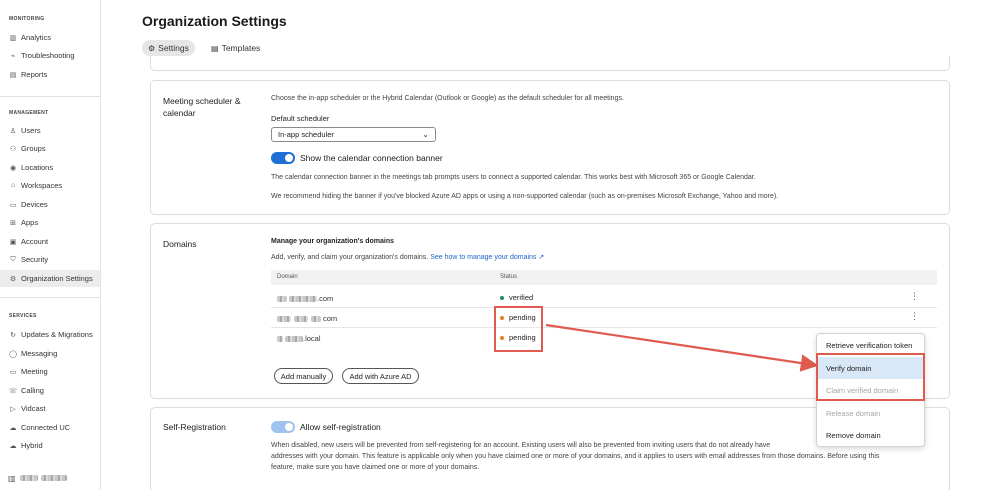  What do you see at coordinates (870, 377) in the screenshot?
I see `menu-highlight` at bounding box center [870, 377].